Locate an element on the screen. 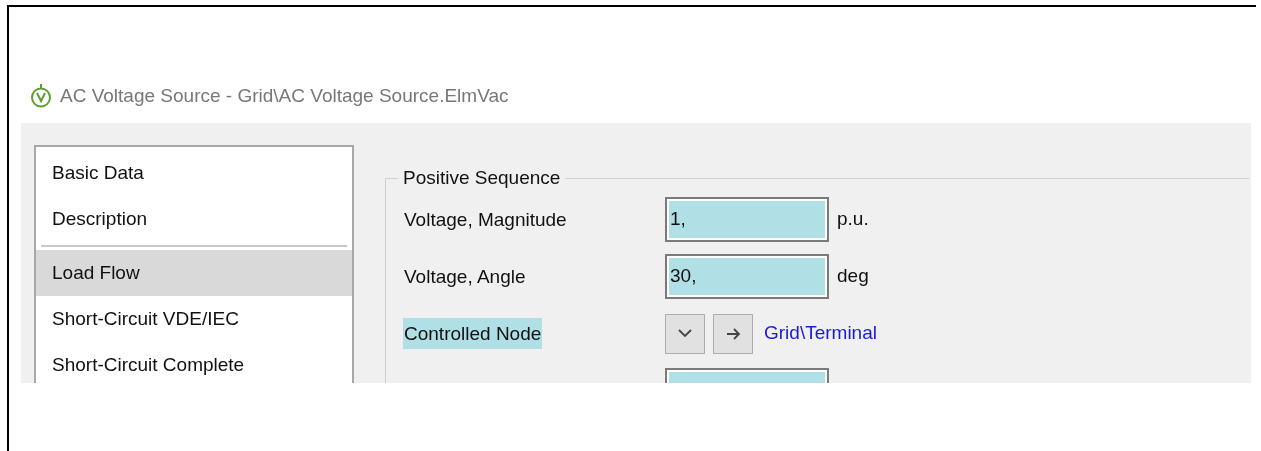 The image size is (1261, 451). arrow-right-icon is located at coordinates (733, 333).